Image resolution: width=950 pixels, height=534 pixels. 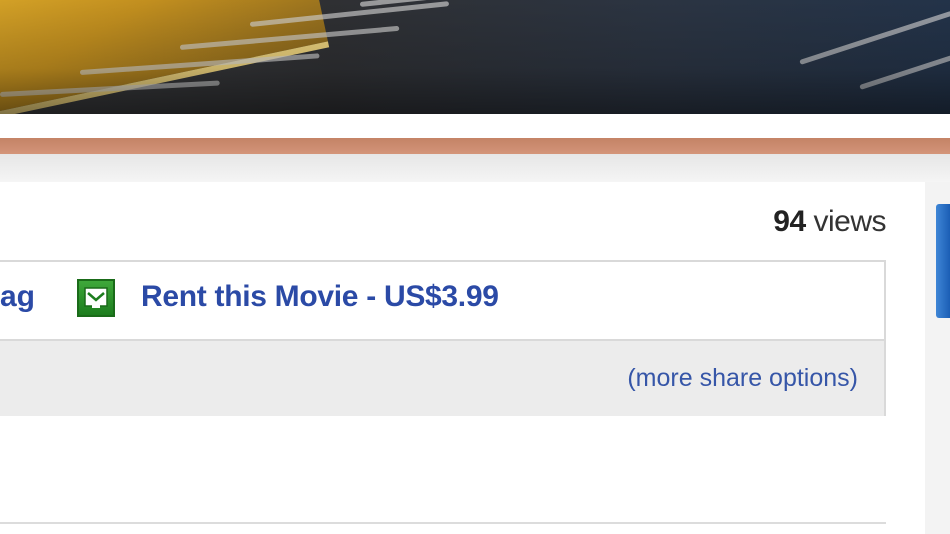 What do you see at coordinates (943, 261) in the screenshot?
I see `sidebar-tab-blue` at bounding box center [943, 261].